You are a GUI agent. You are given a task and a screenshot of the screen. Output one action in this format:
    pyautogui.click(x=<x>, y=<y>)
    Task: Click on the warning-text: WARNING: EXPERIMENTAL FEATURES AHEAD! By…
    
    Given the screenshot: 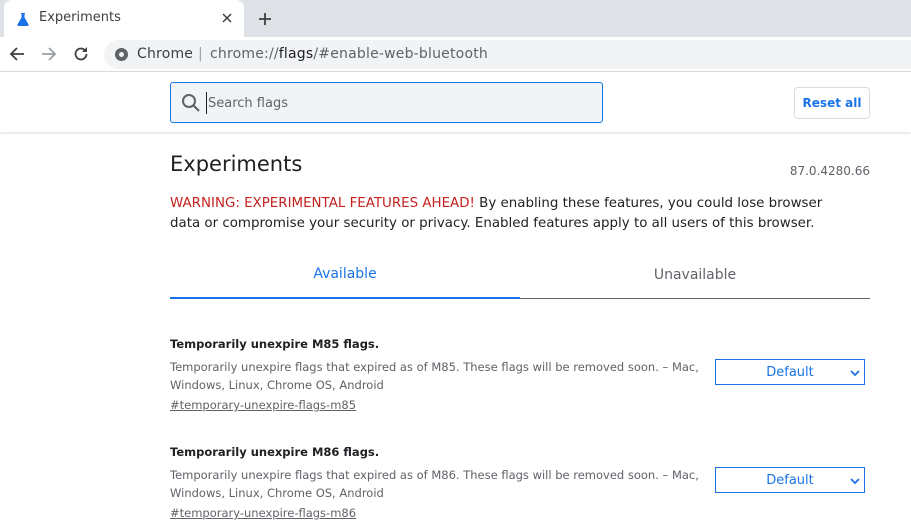 What is the action you would take?
    pyautogui.click(x=510, y=213)
    